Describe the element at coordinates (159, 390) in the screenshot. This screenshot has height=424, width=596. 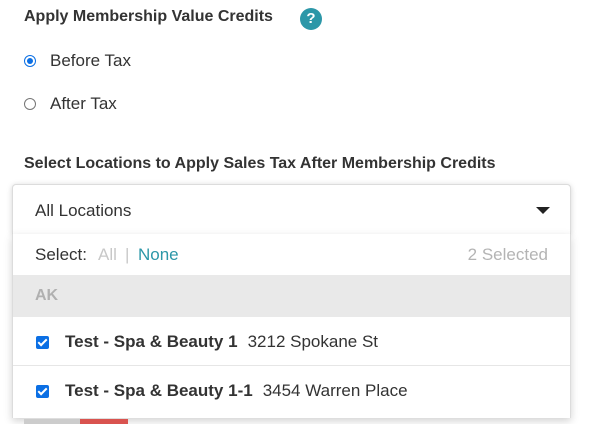
I see `location-name: Test - Spa & Beauty 1-1` at that location.